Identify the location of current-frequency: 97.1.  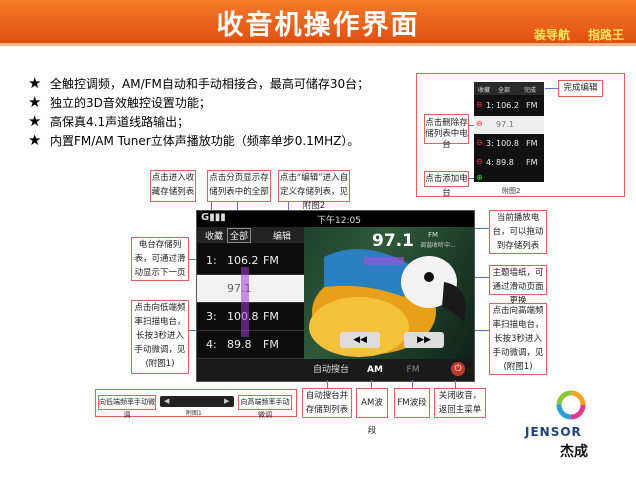
(393, 241).